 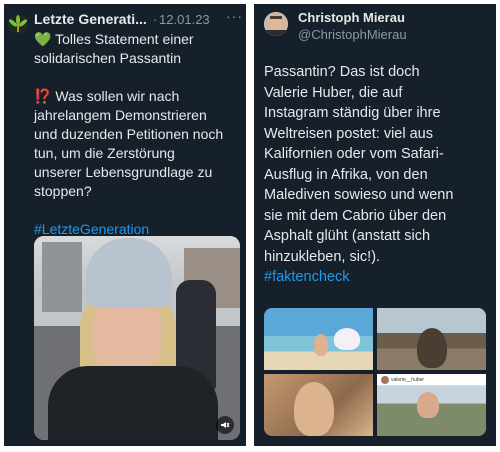 What do you see at coordinates (333, 92) in the screenshot?
I see `tweet-line: Valerie Huber, die auf` at bounding box center [333, 92].